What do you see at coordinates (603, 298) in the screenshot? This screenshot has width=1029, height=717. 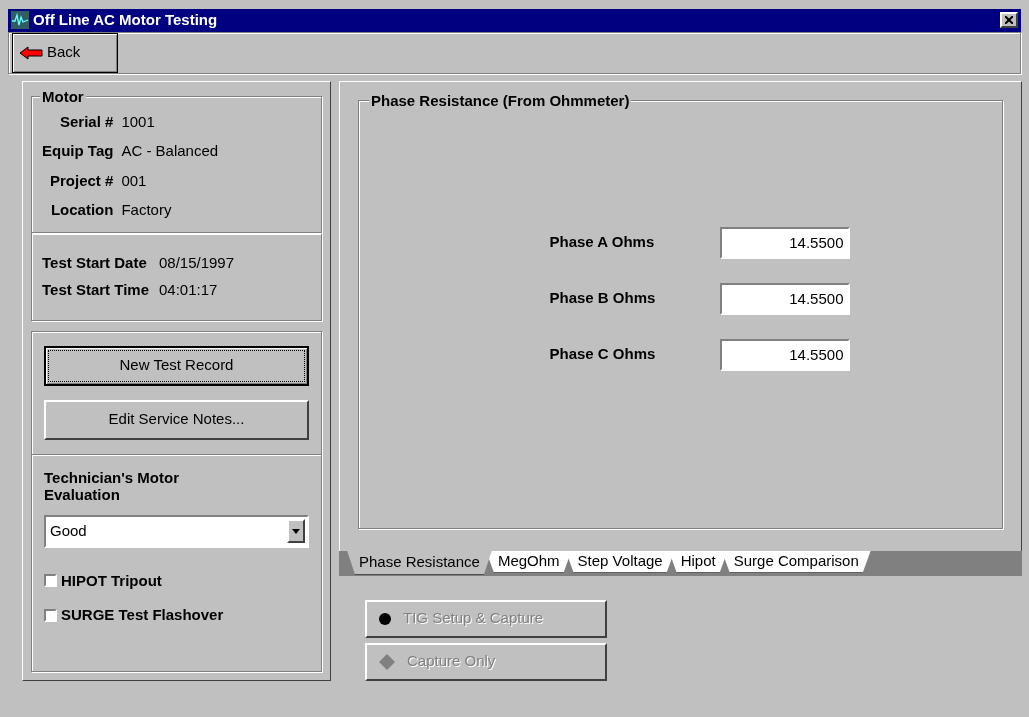 I see `field-label: Phase B Ohms` at bounding box center [603, 298].